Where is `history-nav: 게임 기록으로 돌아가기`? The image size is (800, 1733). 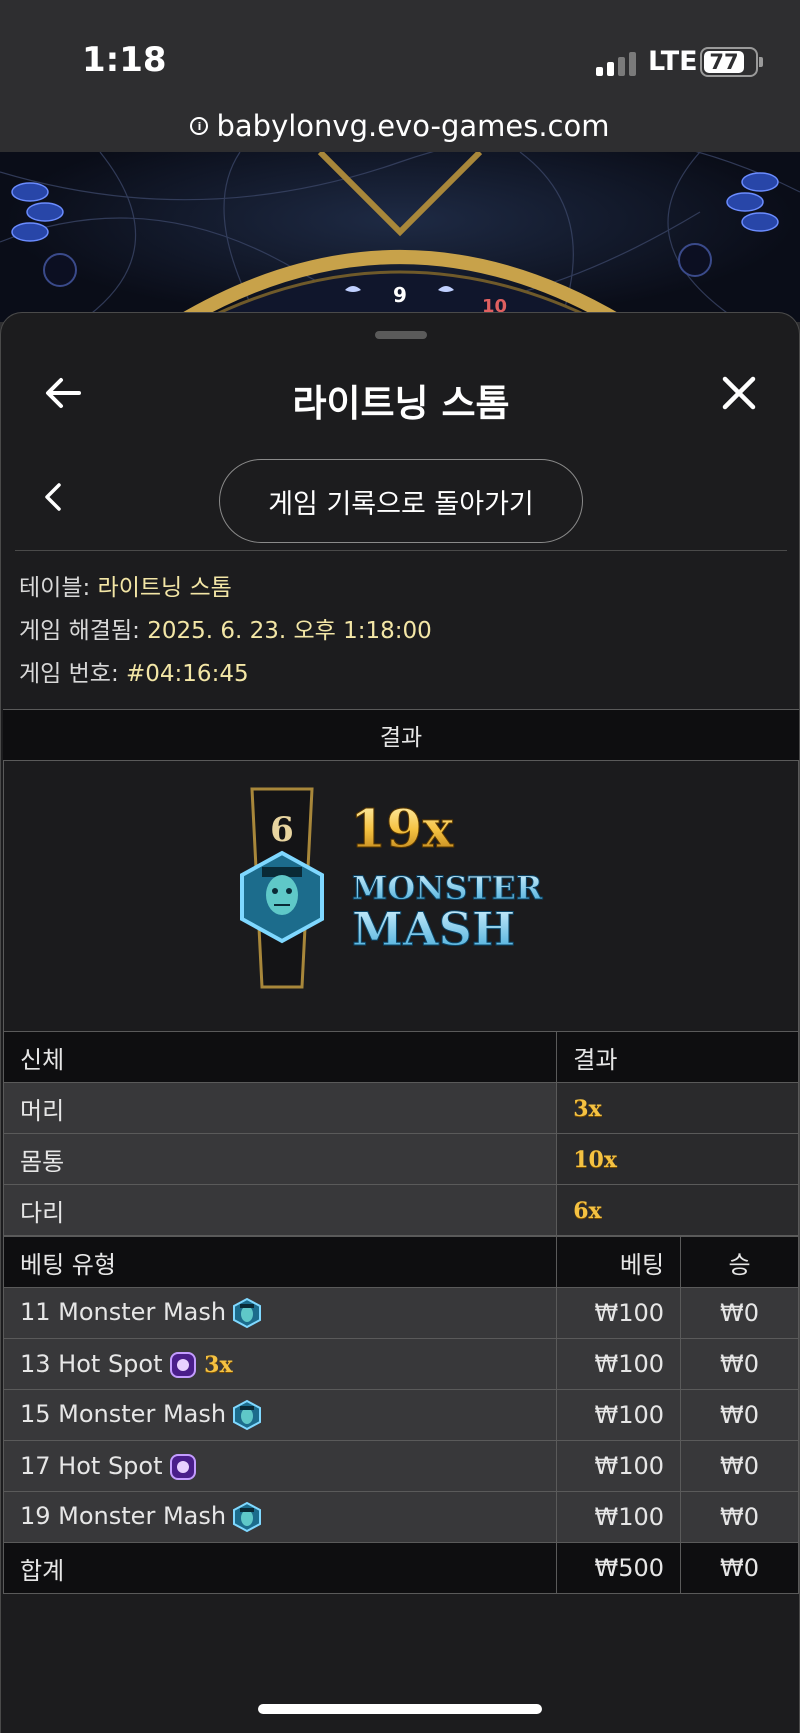 history-nav: 게임 기록으로 돌아가기 is located at coordinates (400, 498).